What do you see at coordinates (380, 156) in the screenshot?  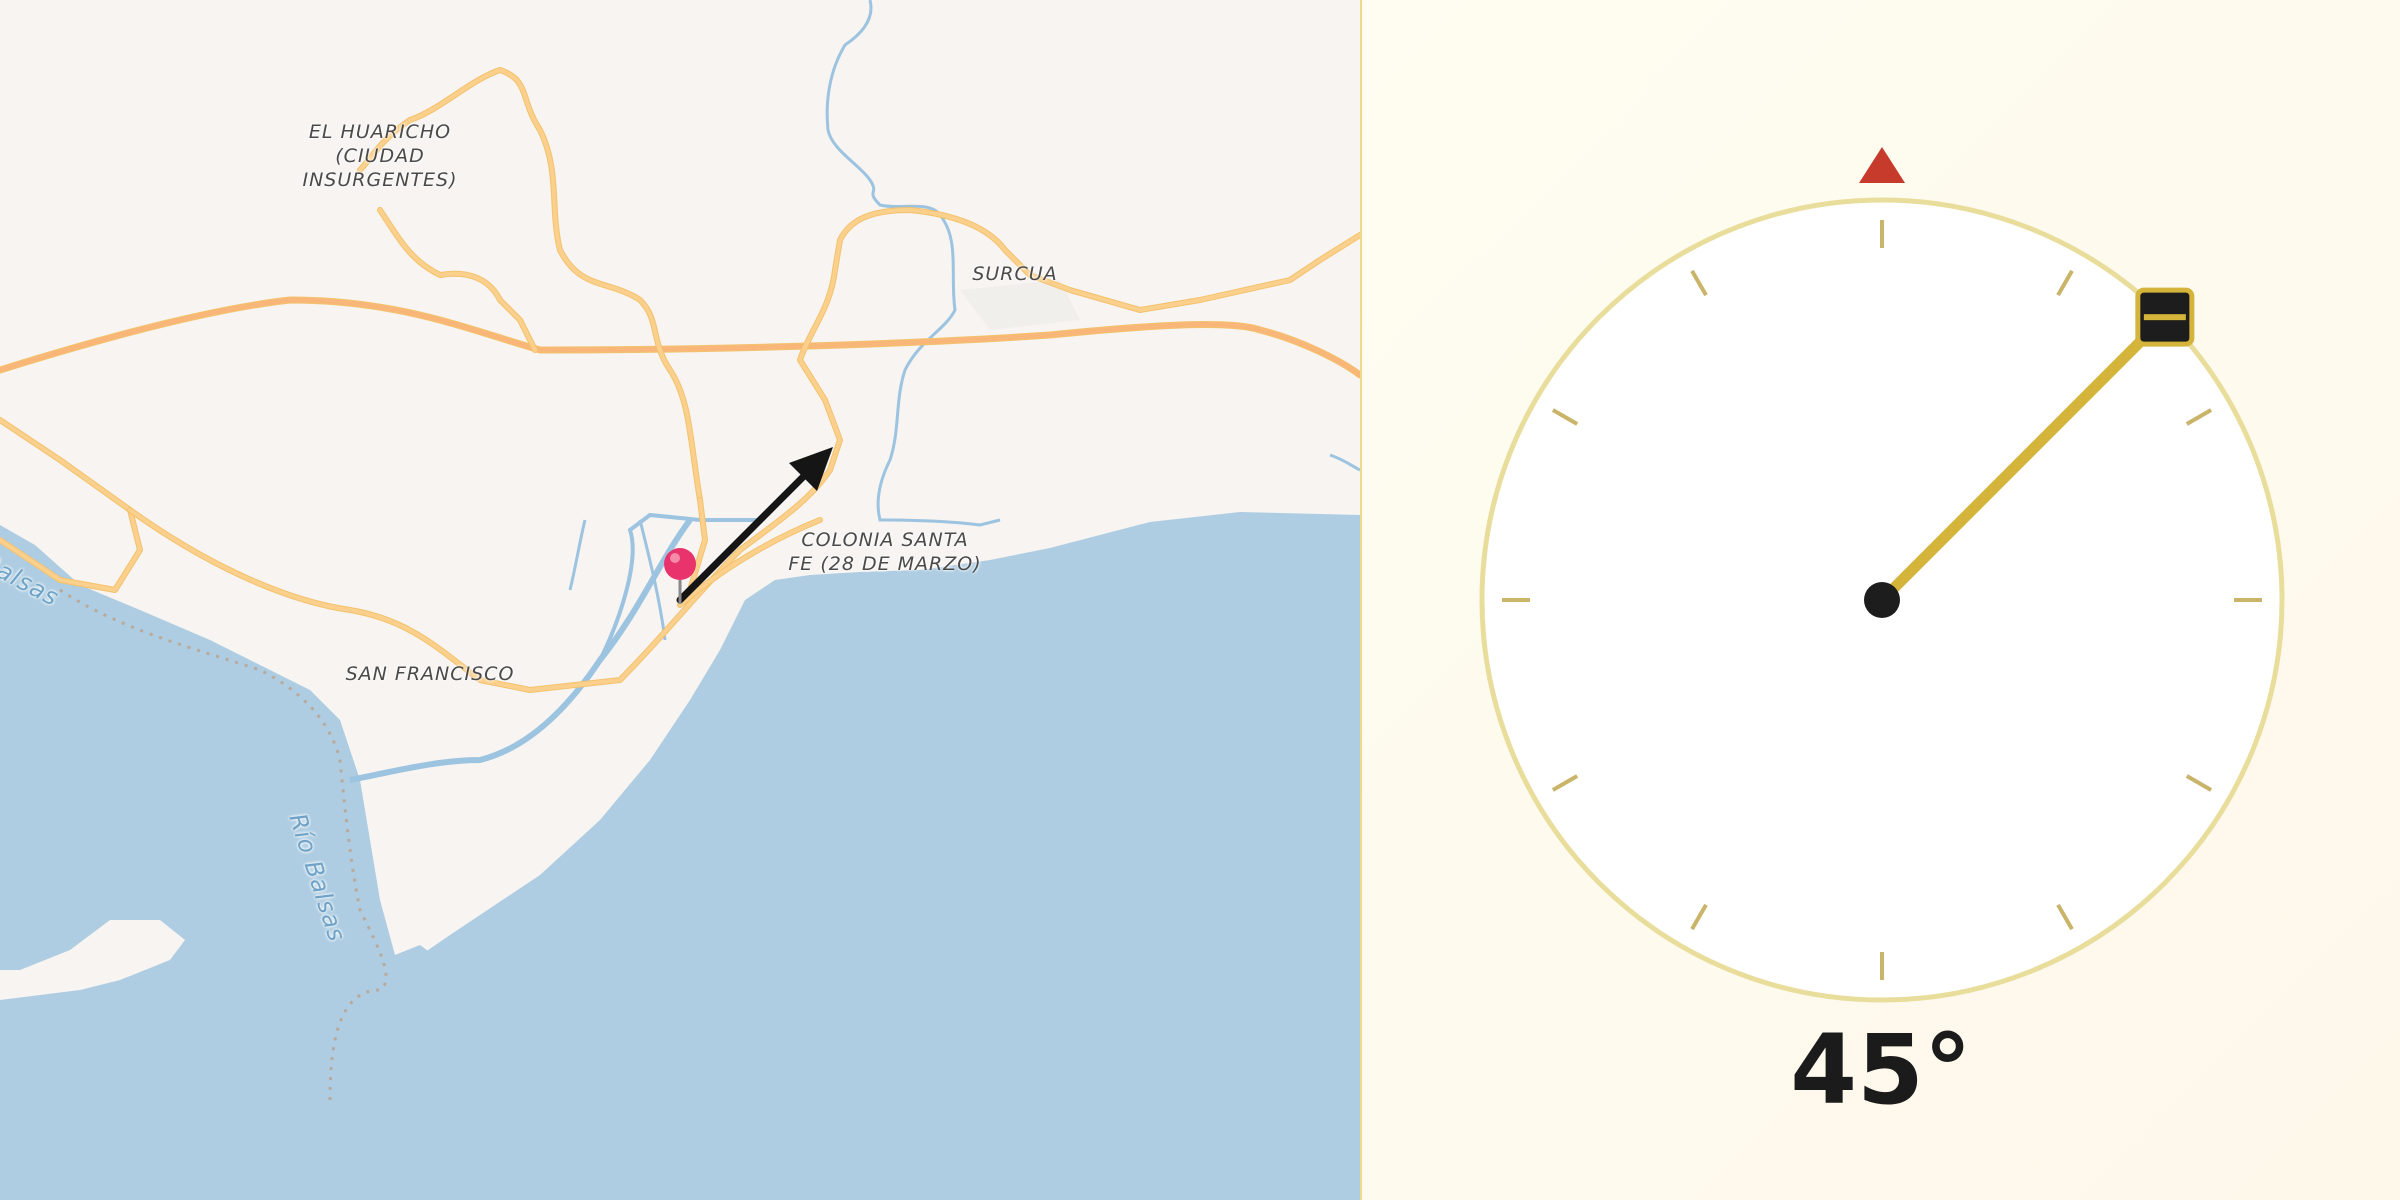 I see `place-label-el-huaricho: EL HUARICHO (CIUDAD INSURGENTES)` at bounding box center [380, 156].